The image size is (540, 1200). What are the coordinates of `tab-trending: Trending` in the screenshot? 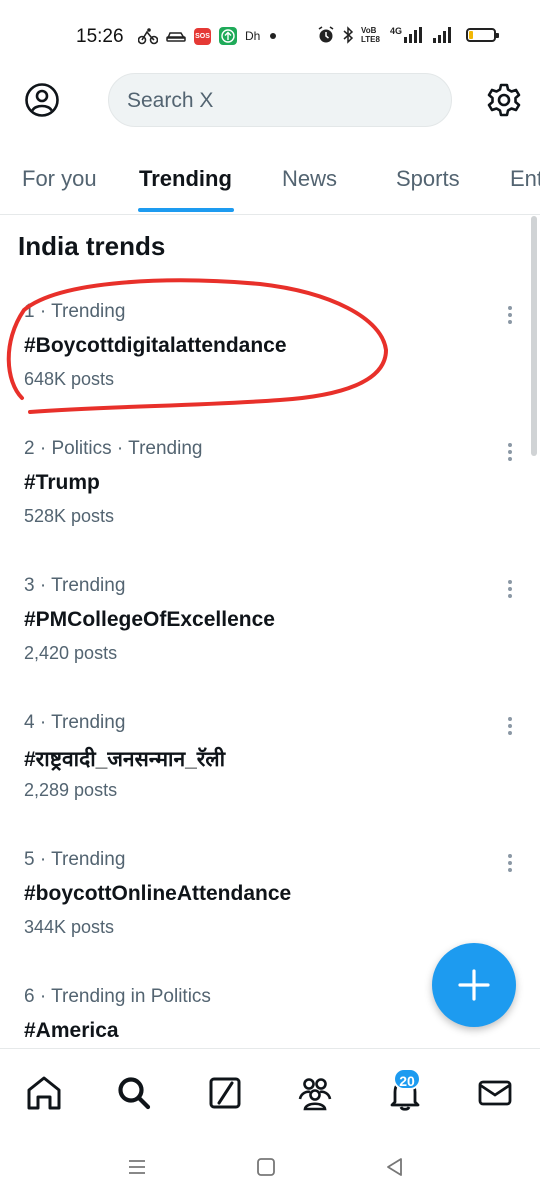 It's located at (185, 179).